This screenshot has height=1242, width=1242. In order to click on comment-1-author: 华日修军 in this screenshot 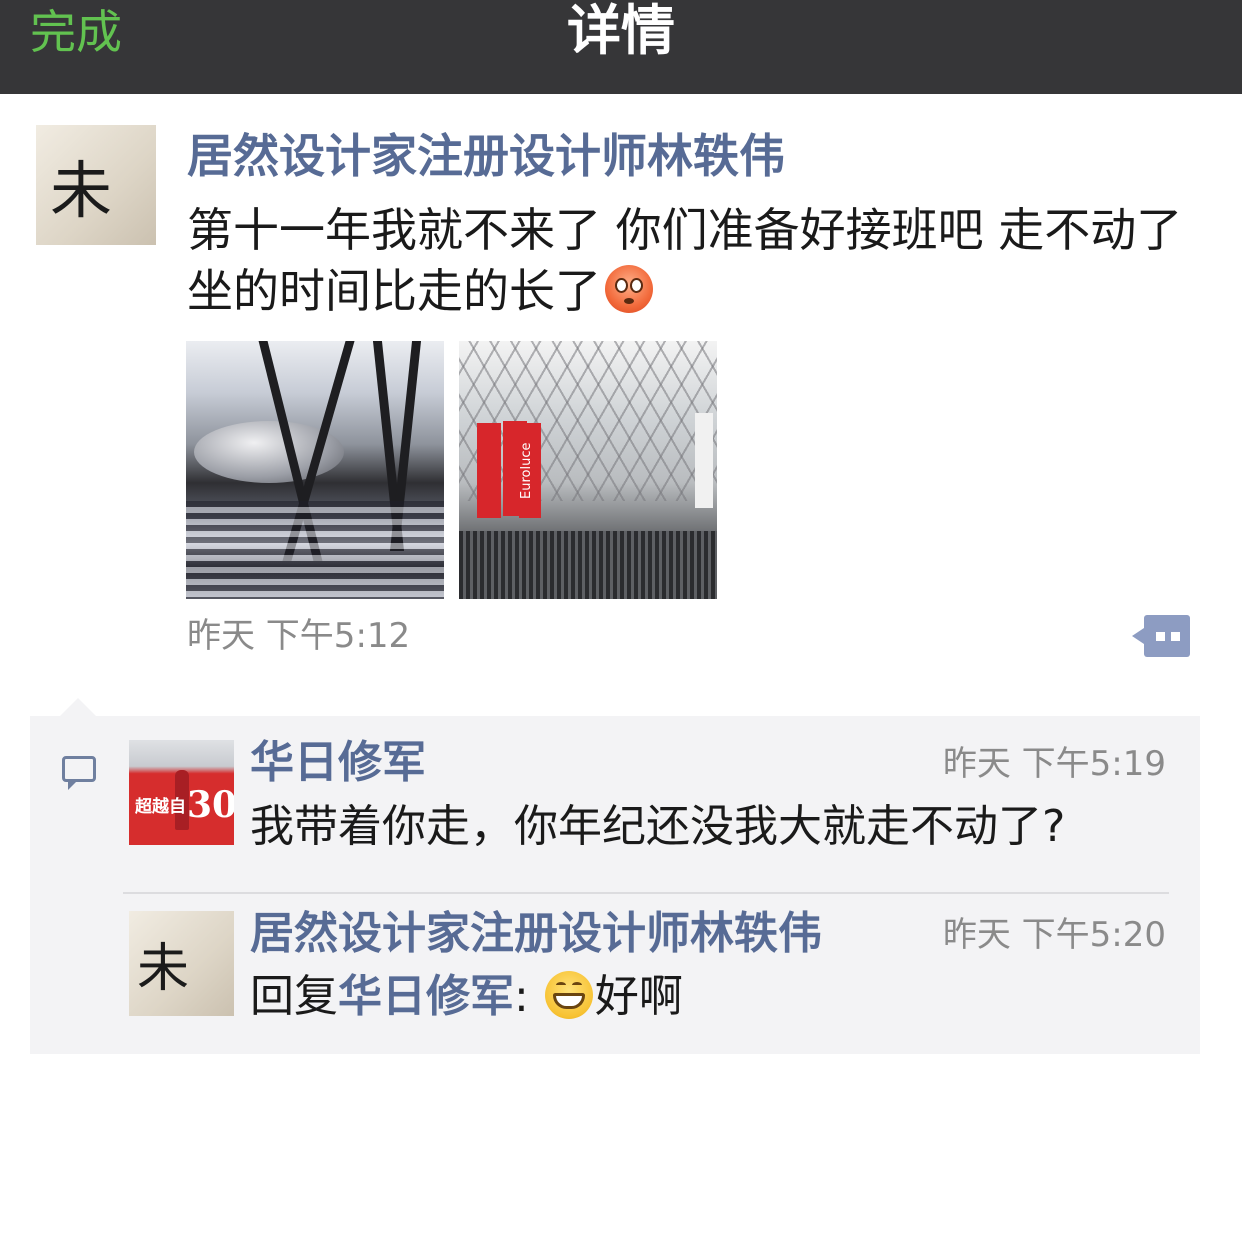, I will do `click(338, 763)`.